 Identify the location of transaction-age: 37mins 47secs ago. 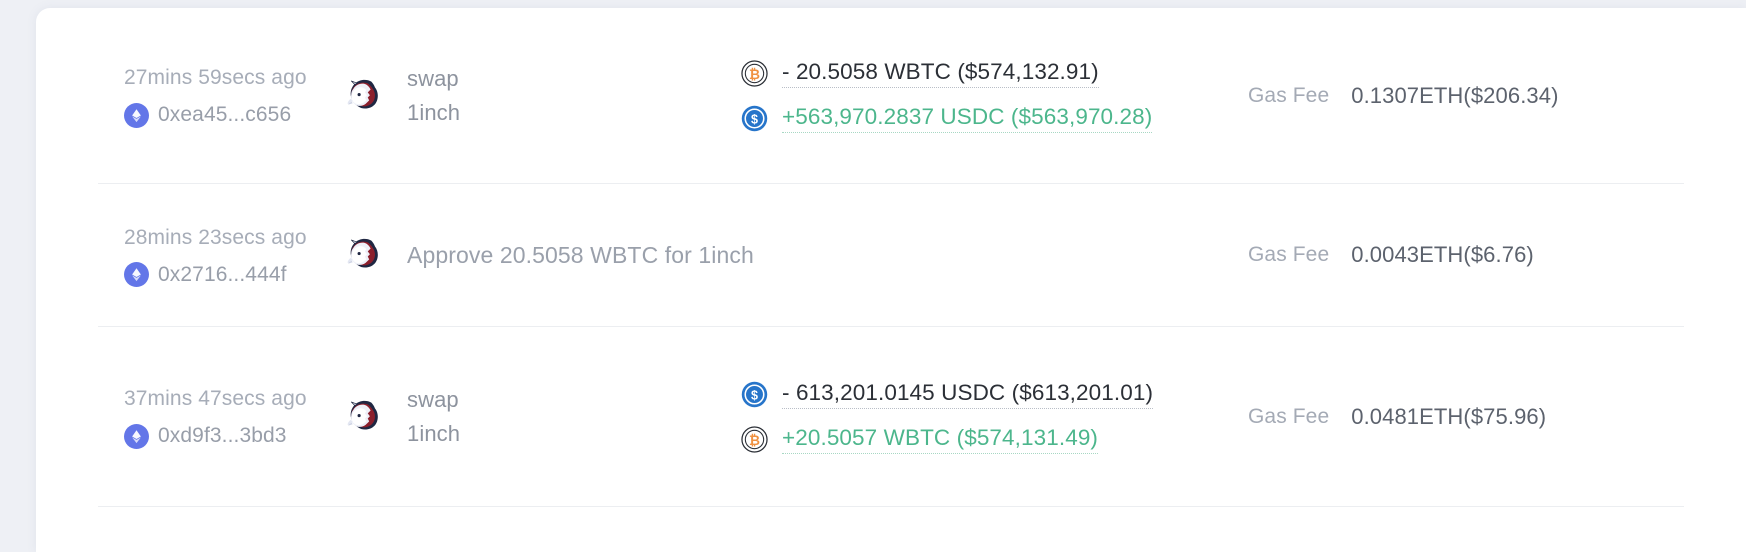
(215, 399).